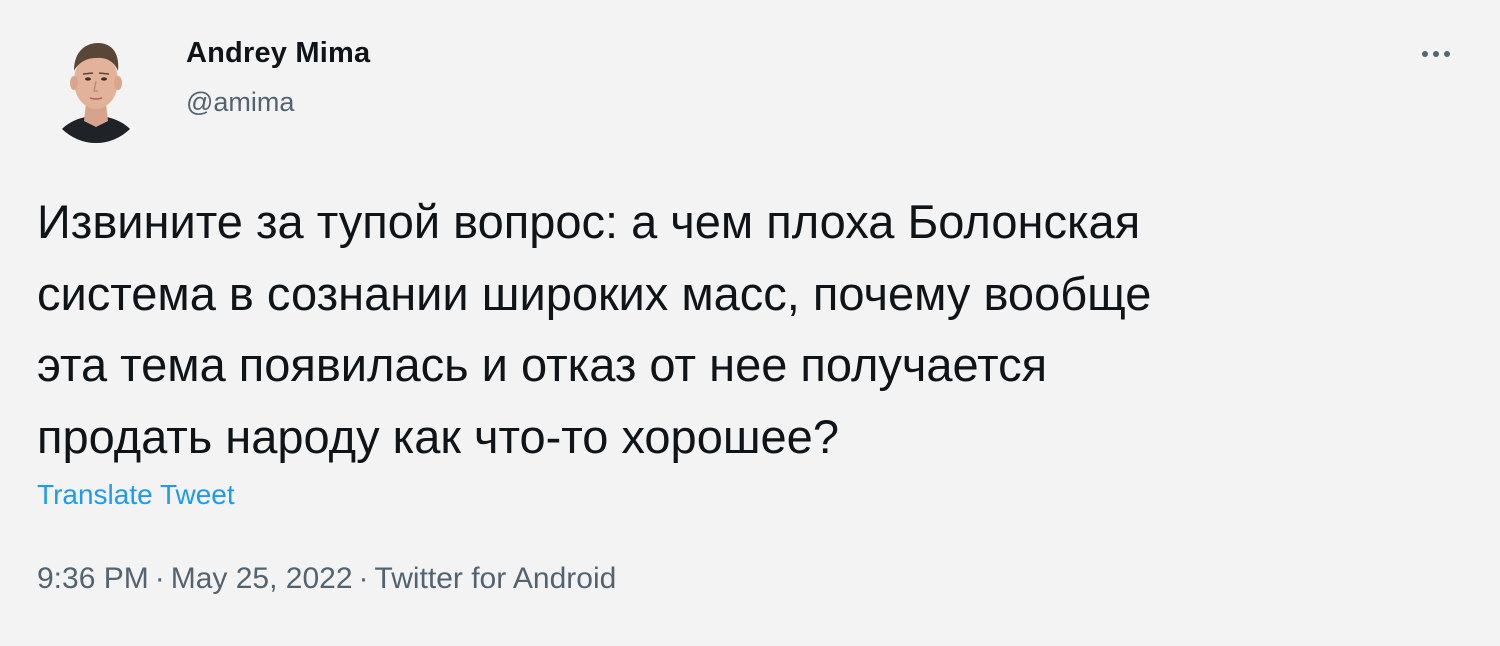 This screenshot has width=1500, height=646. What do you see at coordinates (496, 578) in the screenshot?
I see `tweet-source: Twitter for Android` at bounding box center [496, 578].